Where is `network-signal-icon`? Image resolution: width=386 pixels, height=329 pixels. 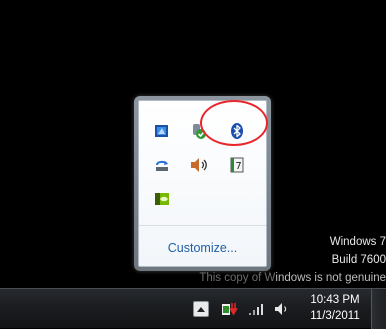 network-signal-icon is located at coordinates (256, 309).